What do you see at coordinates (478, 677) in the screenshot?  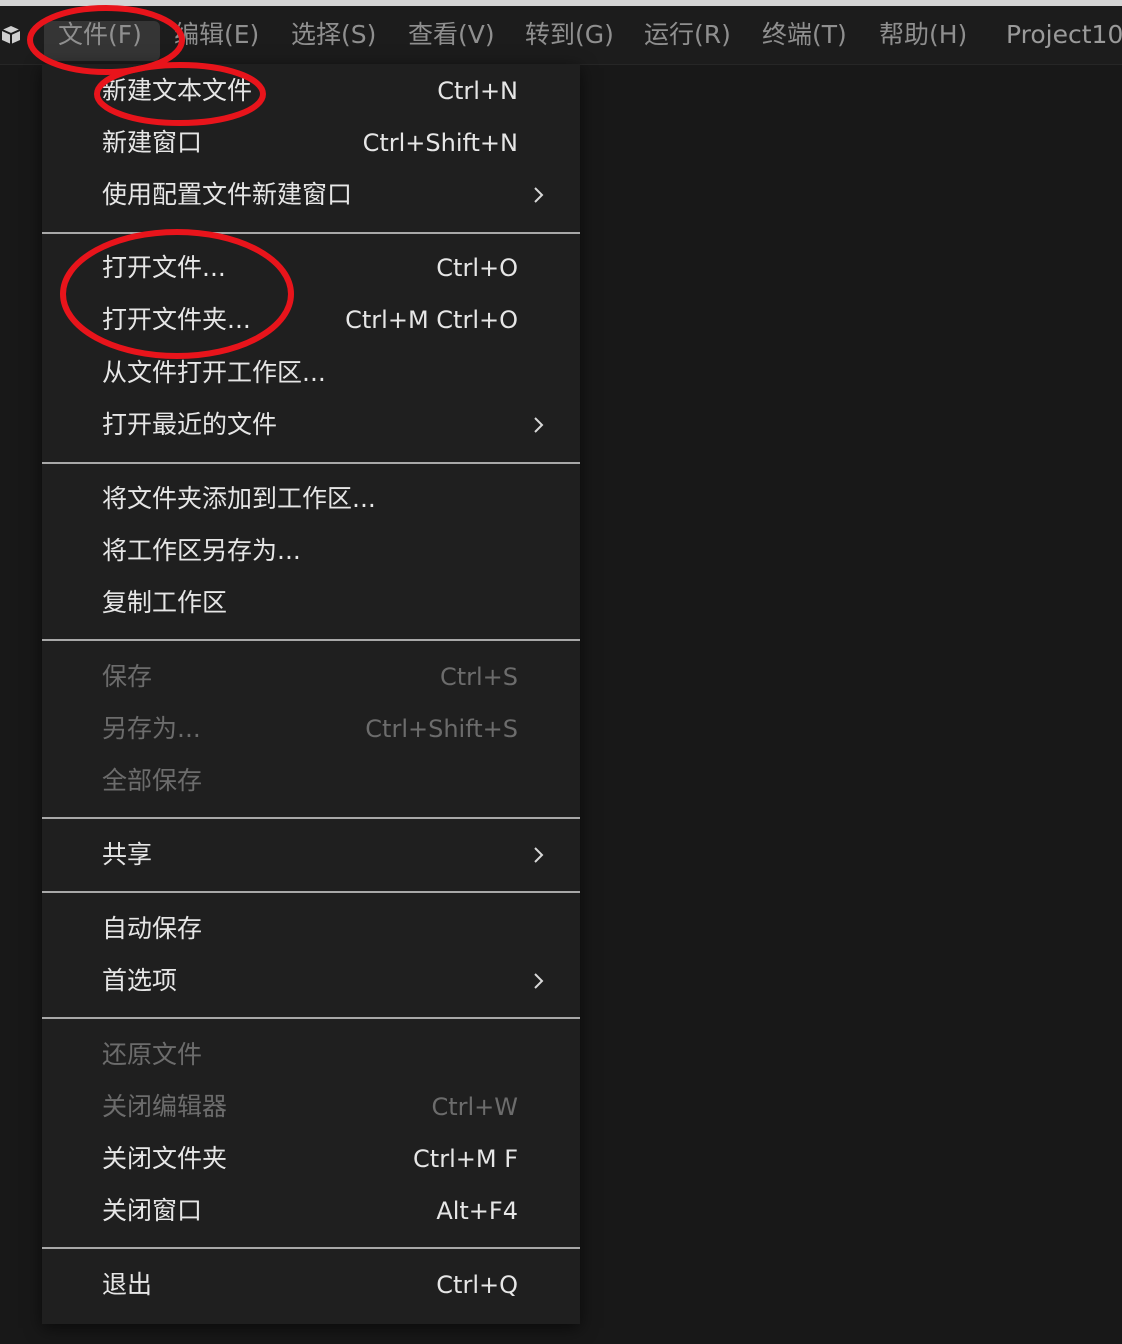 I see `menu-item-shortcut: Ctrl+S` at bounding box center [478, 677].